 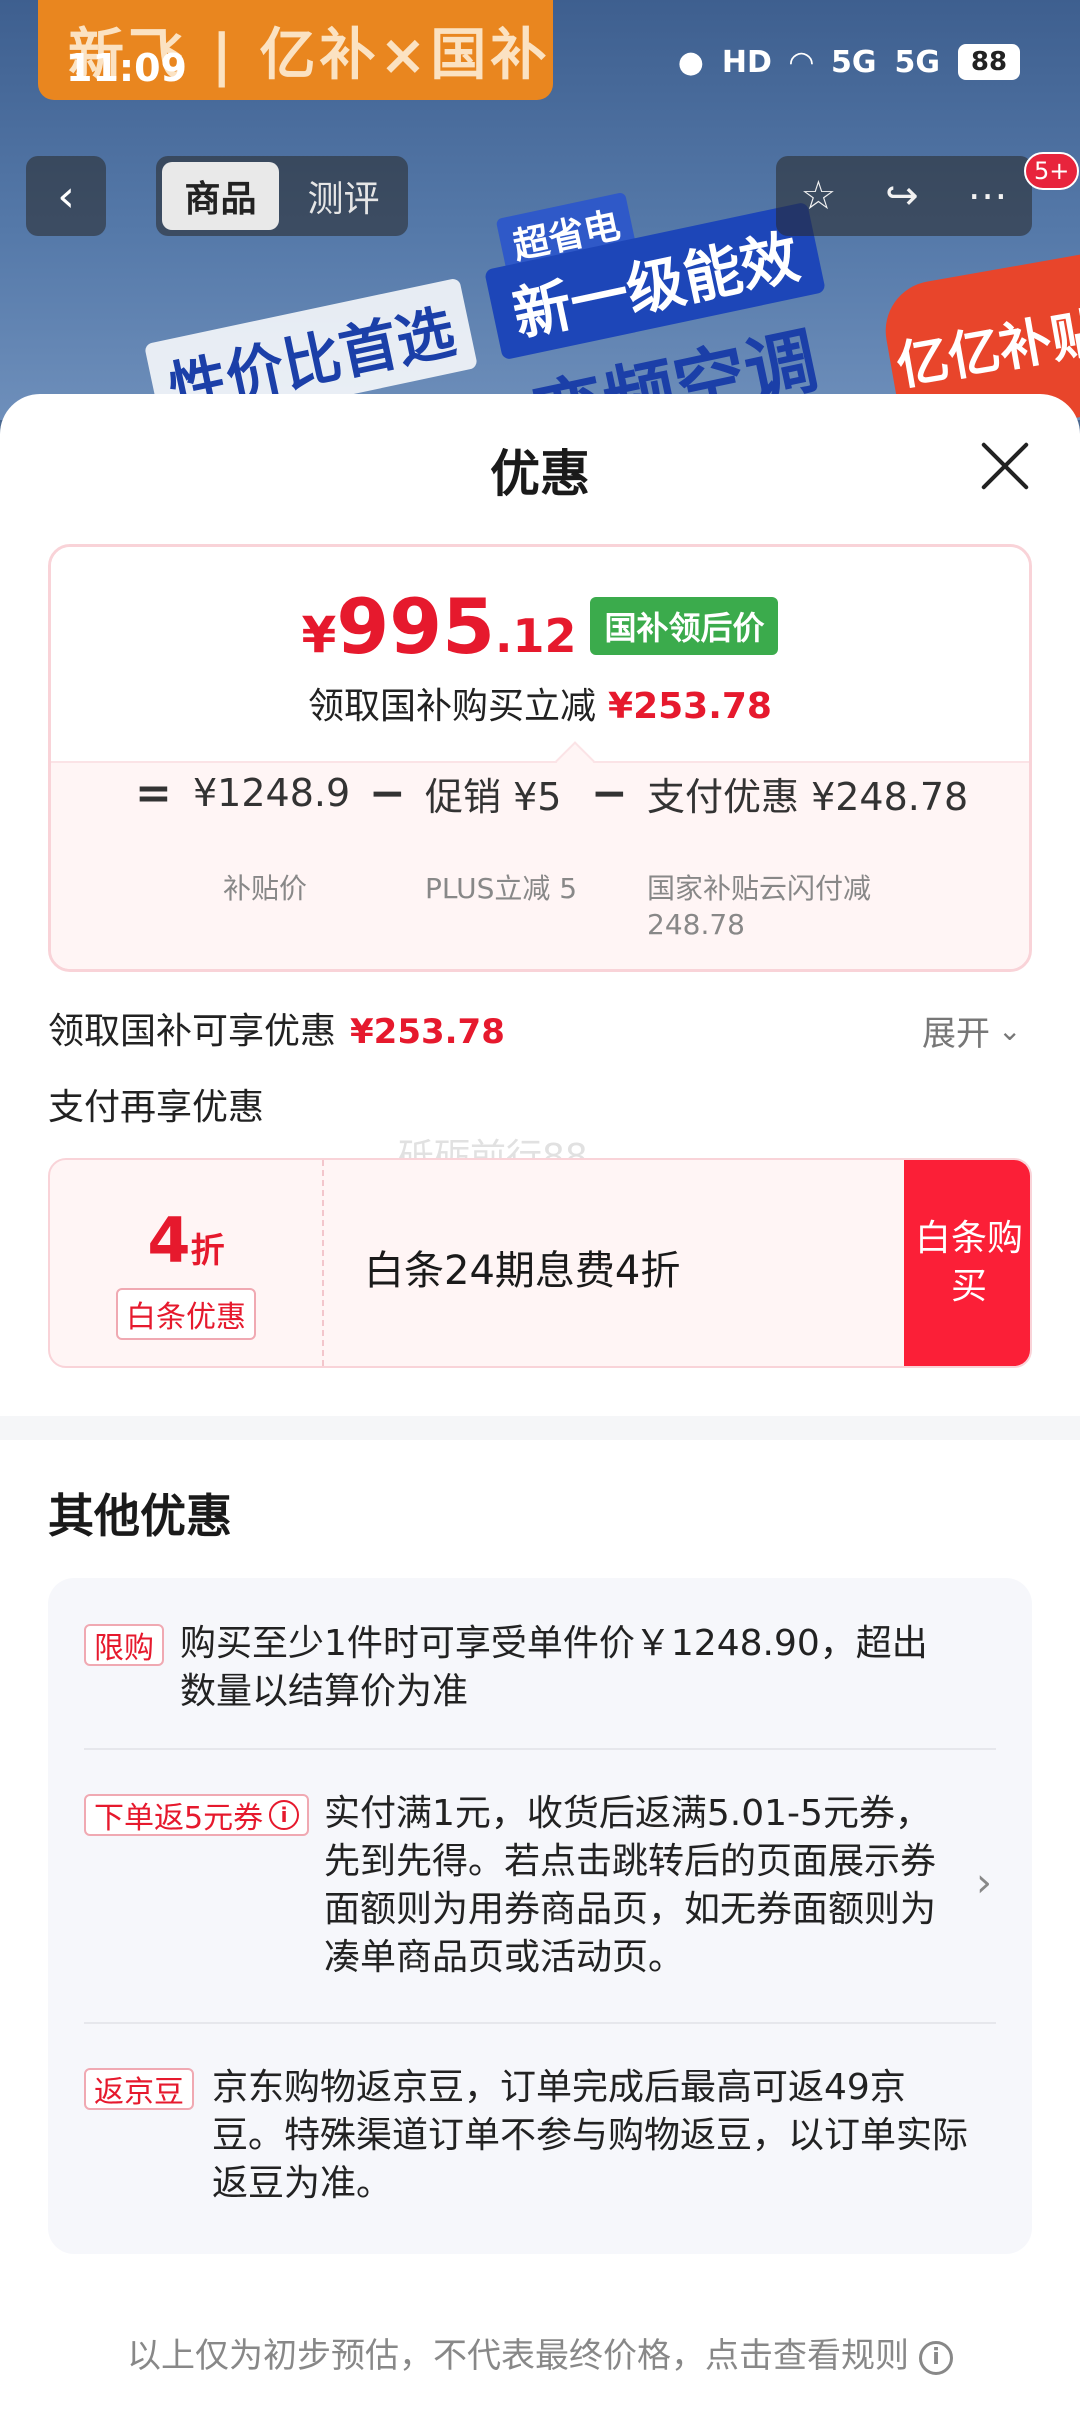 I want to click on chevron-down-icon: ⌄, so click(x=1010, y=1030).